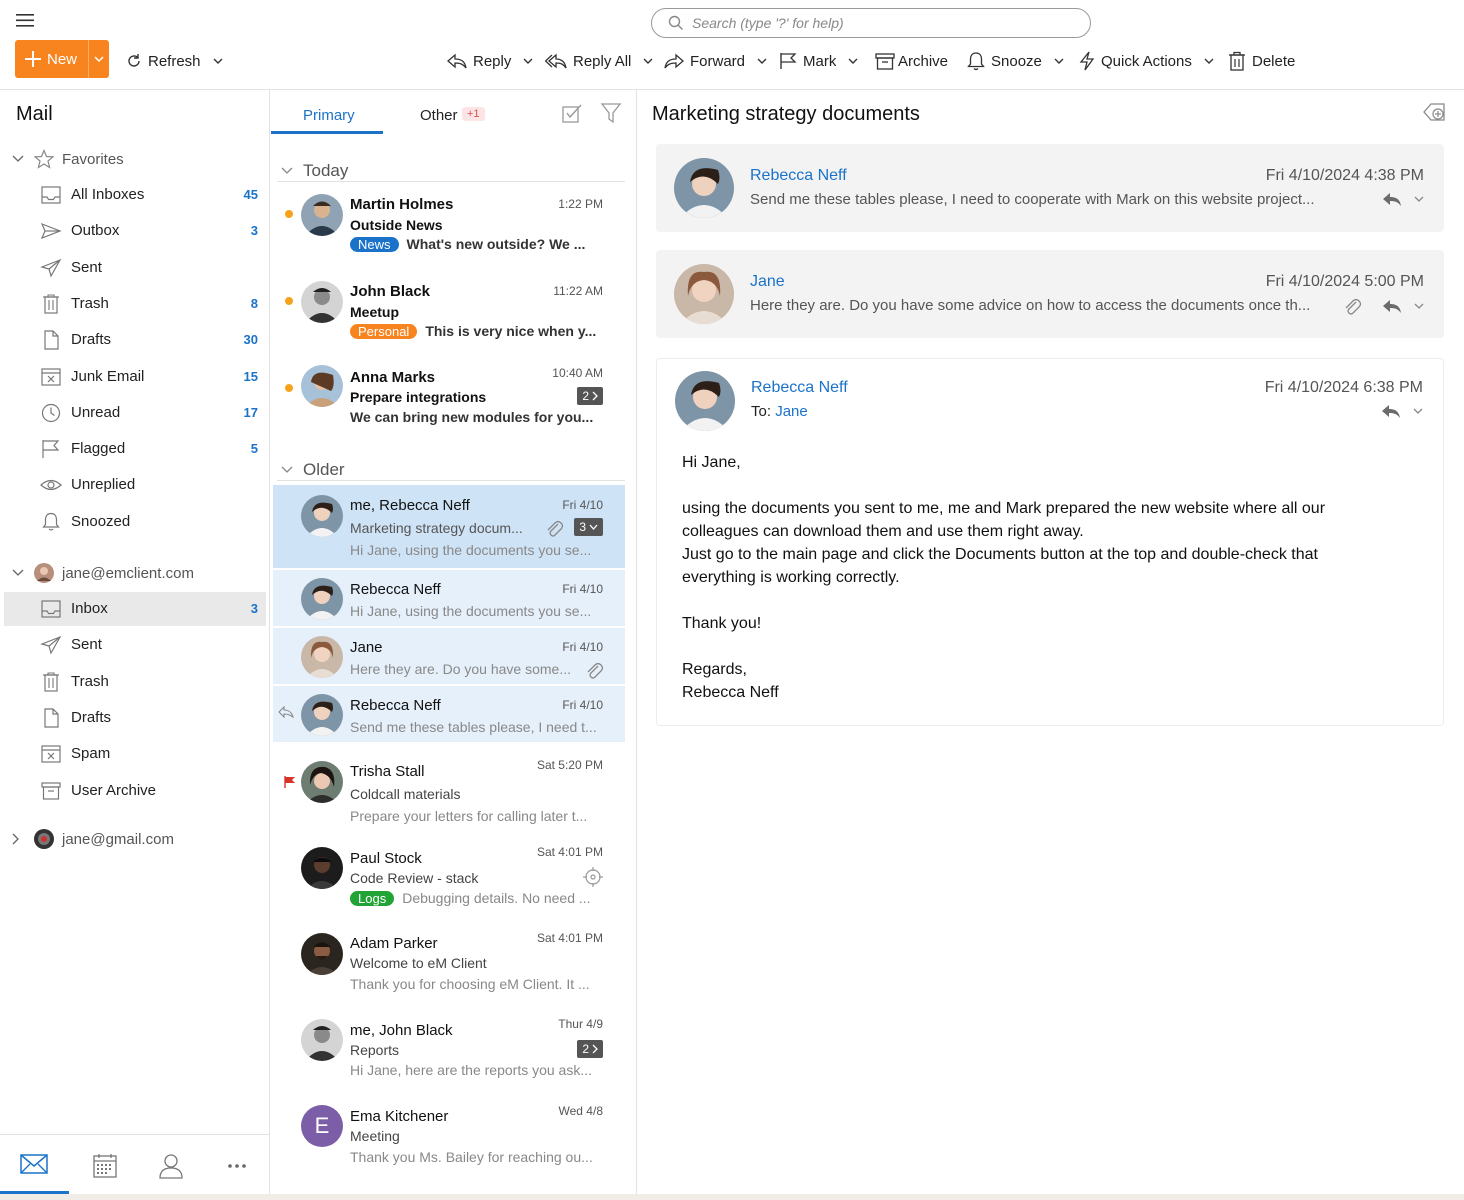 The image size is (1464, 1200). Describe the element at coordinates (490, 61) in the screenshot. I see `reply-button: Reply` at that location.